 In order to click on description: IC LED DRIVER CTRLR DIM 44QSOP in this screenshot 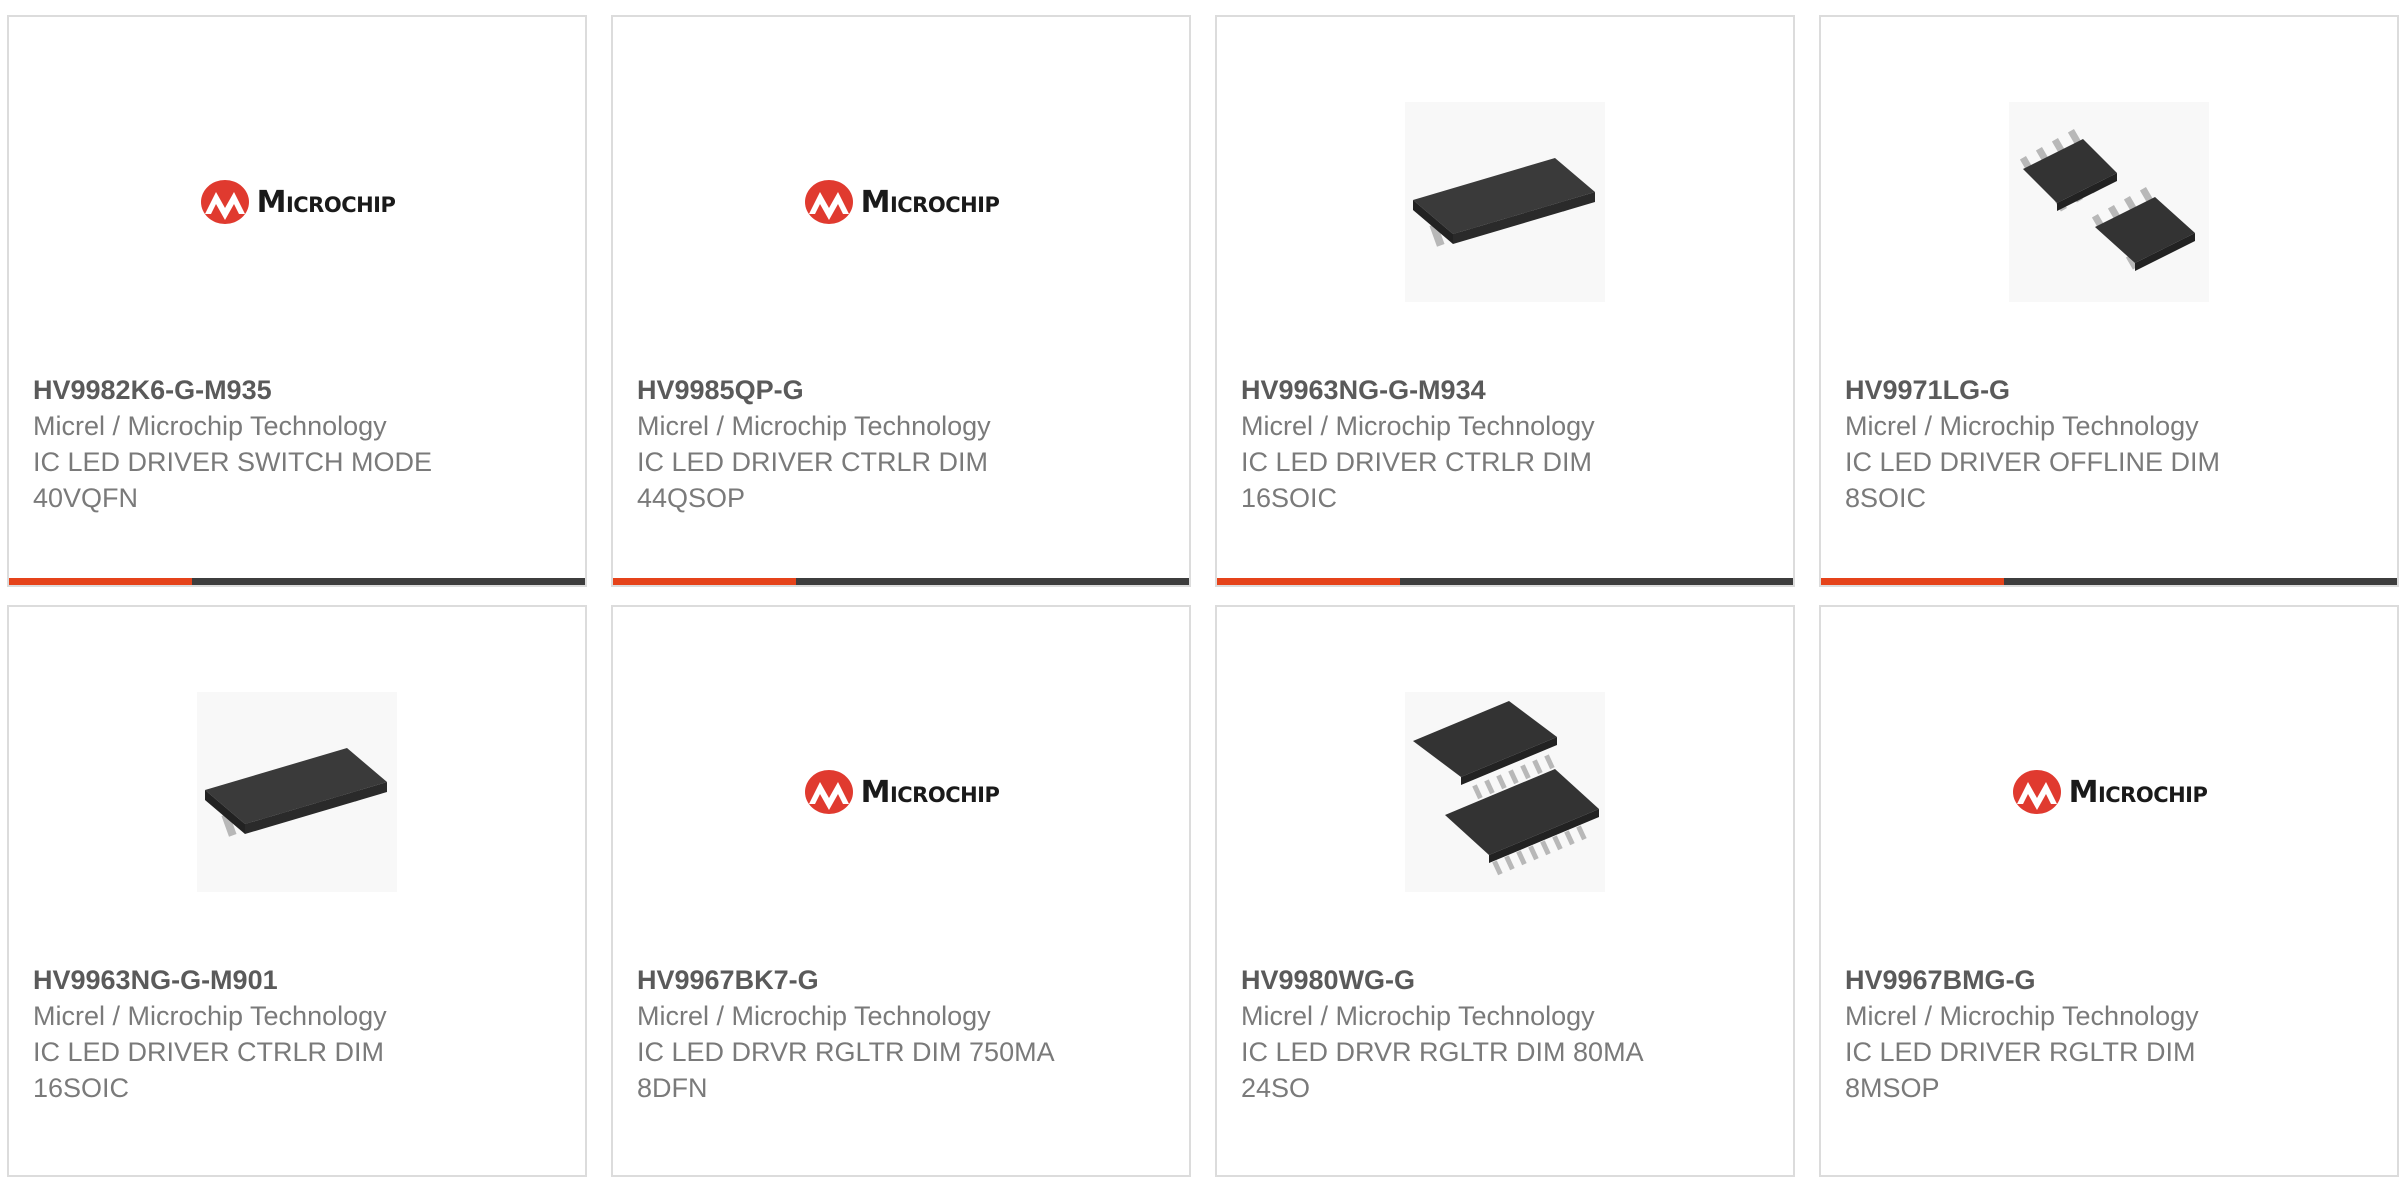, I will do `click(813, 480)`.